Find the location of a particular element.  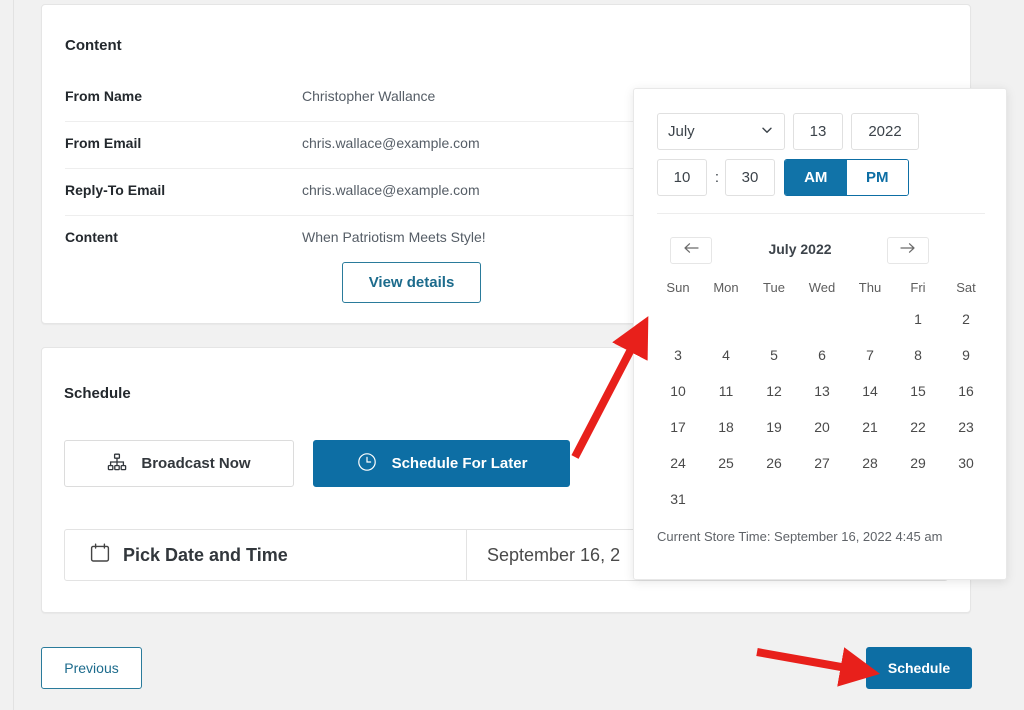

month-select: July is located at coordinates (721, 131).